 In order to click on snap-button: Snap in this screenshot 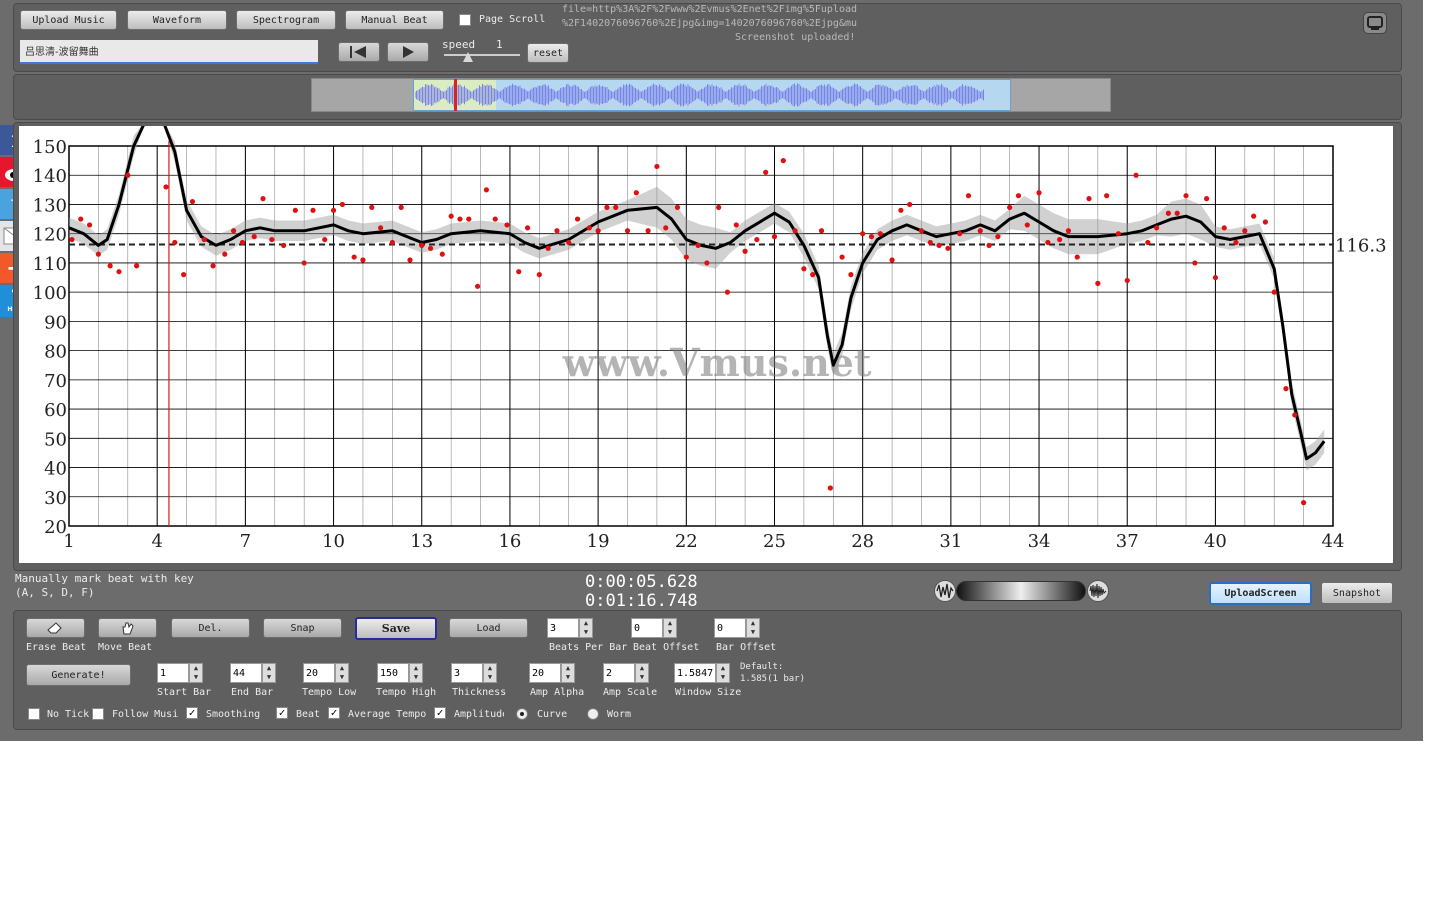, I will do `click(302, 628)`.